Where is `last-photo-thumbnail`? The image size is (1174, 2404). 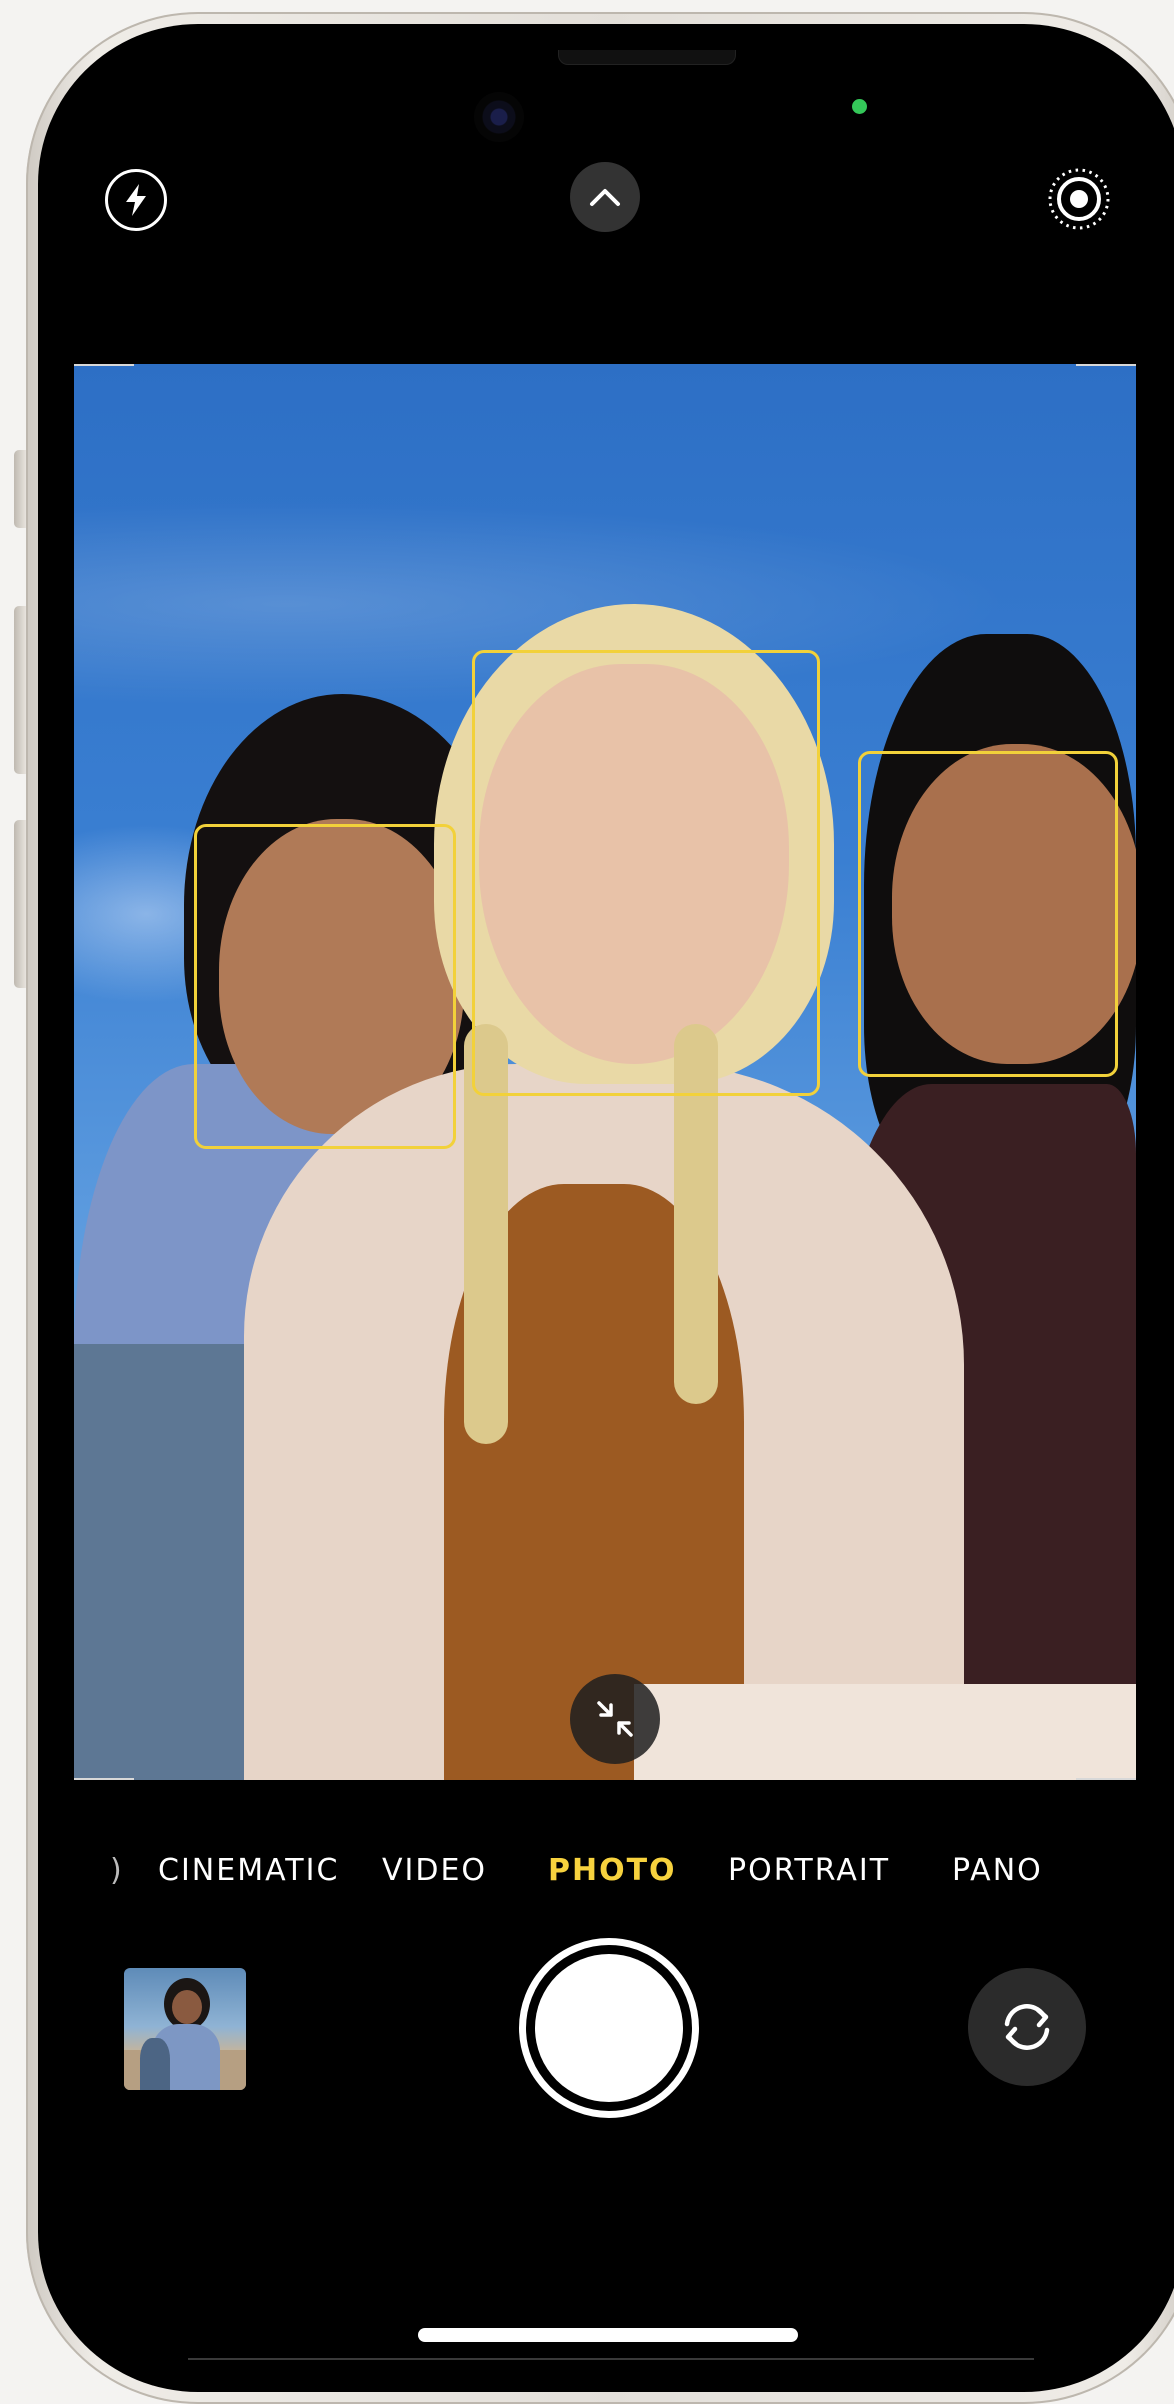
last-photo-thumbnail is located at coordinates (185, 2029).